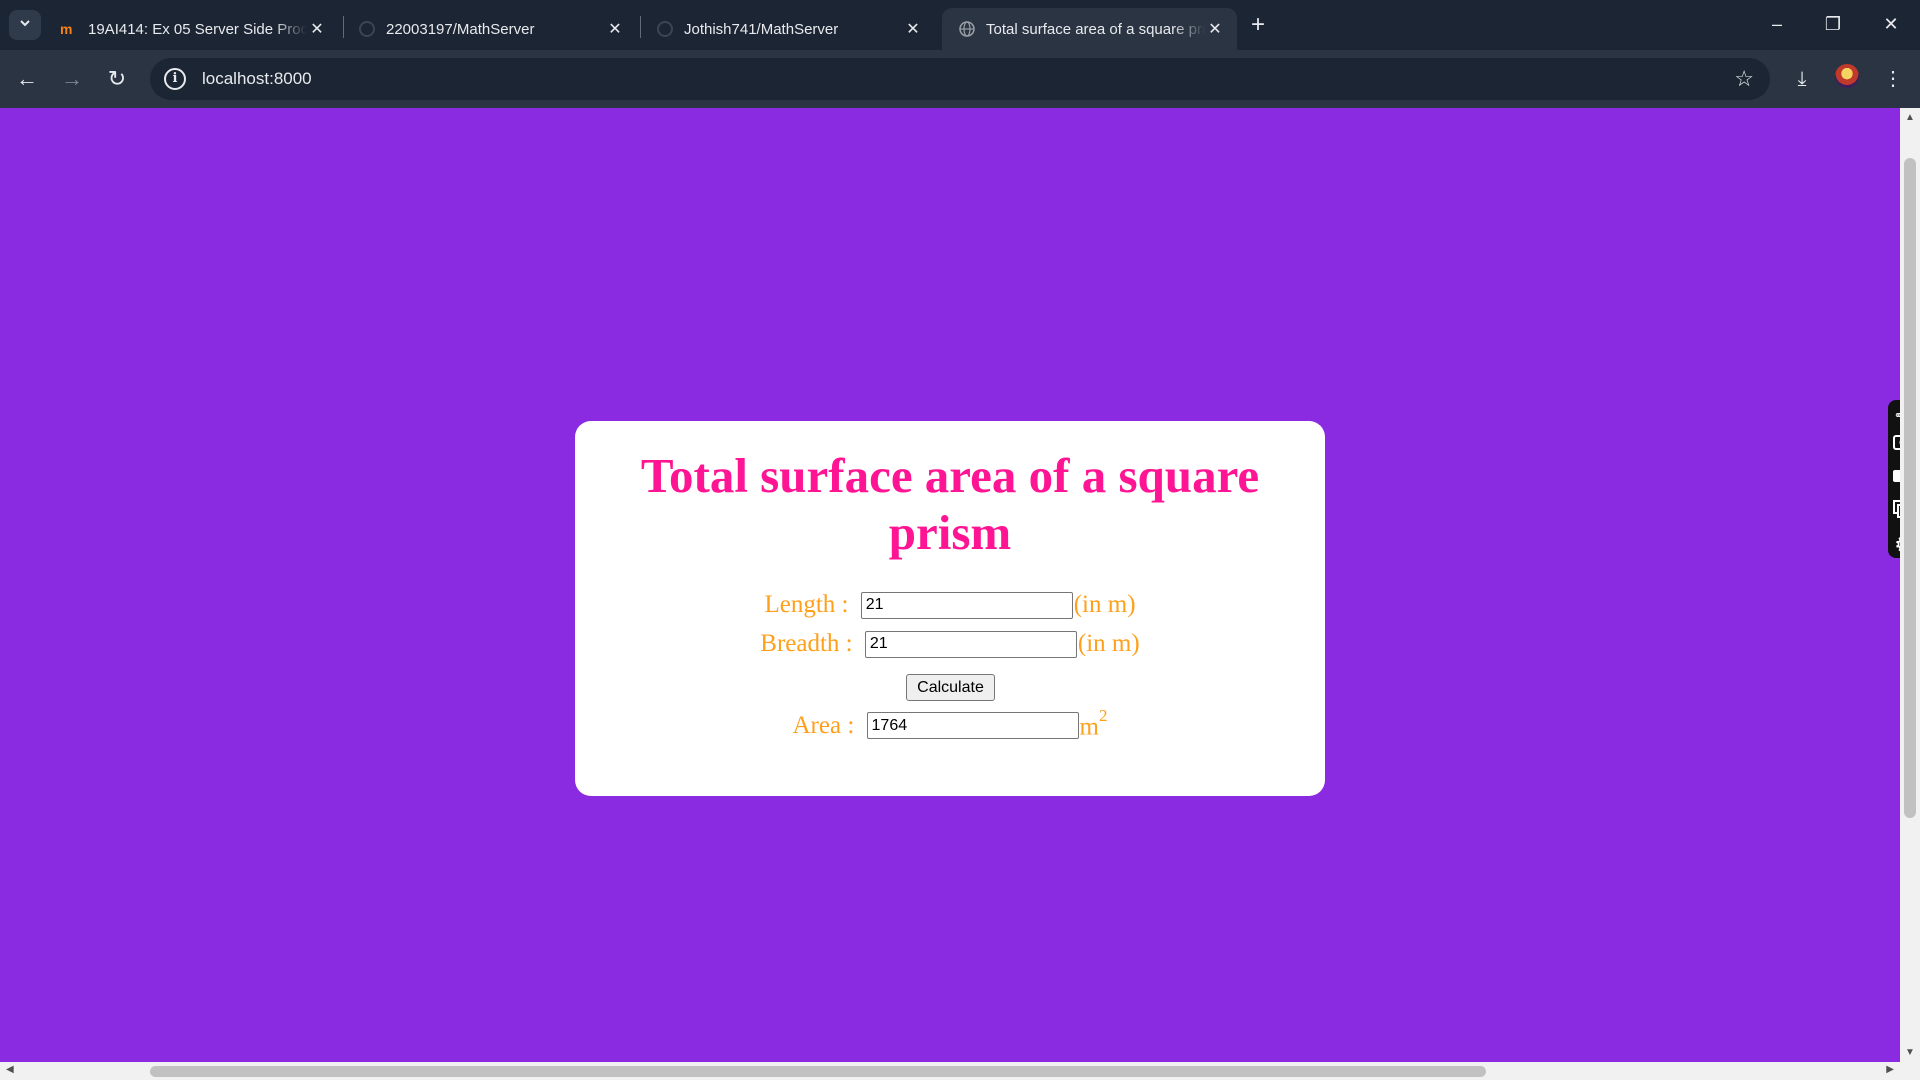 This screenshot has width=1920, height=1080. I want to click on tab-active-page: Total surface area of a square prism ✕, so click(1089, 29).